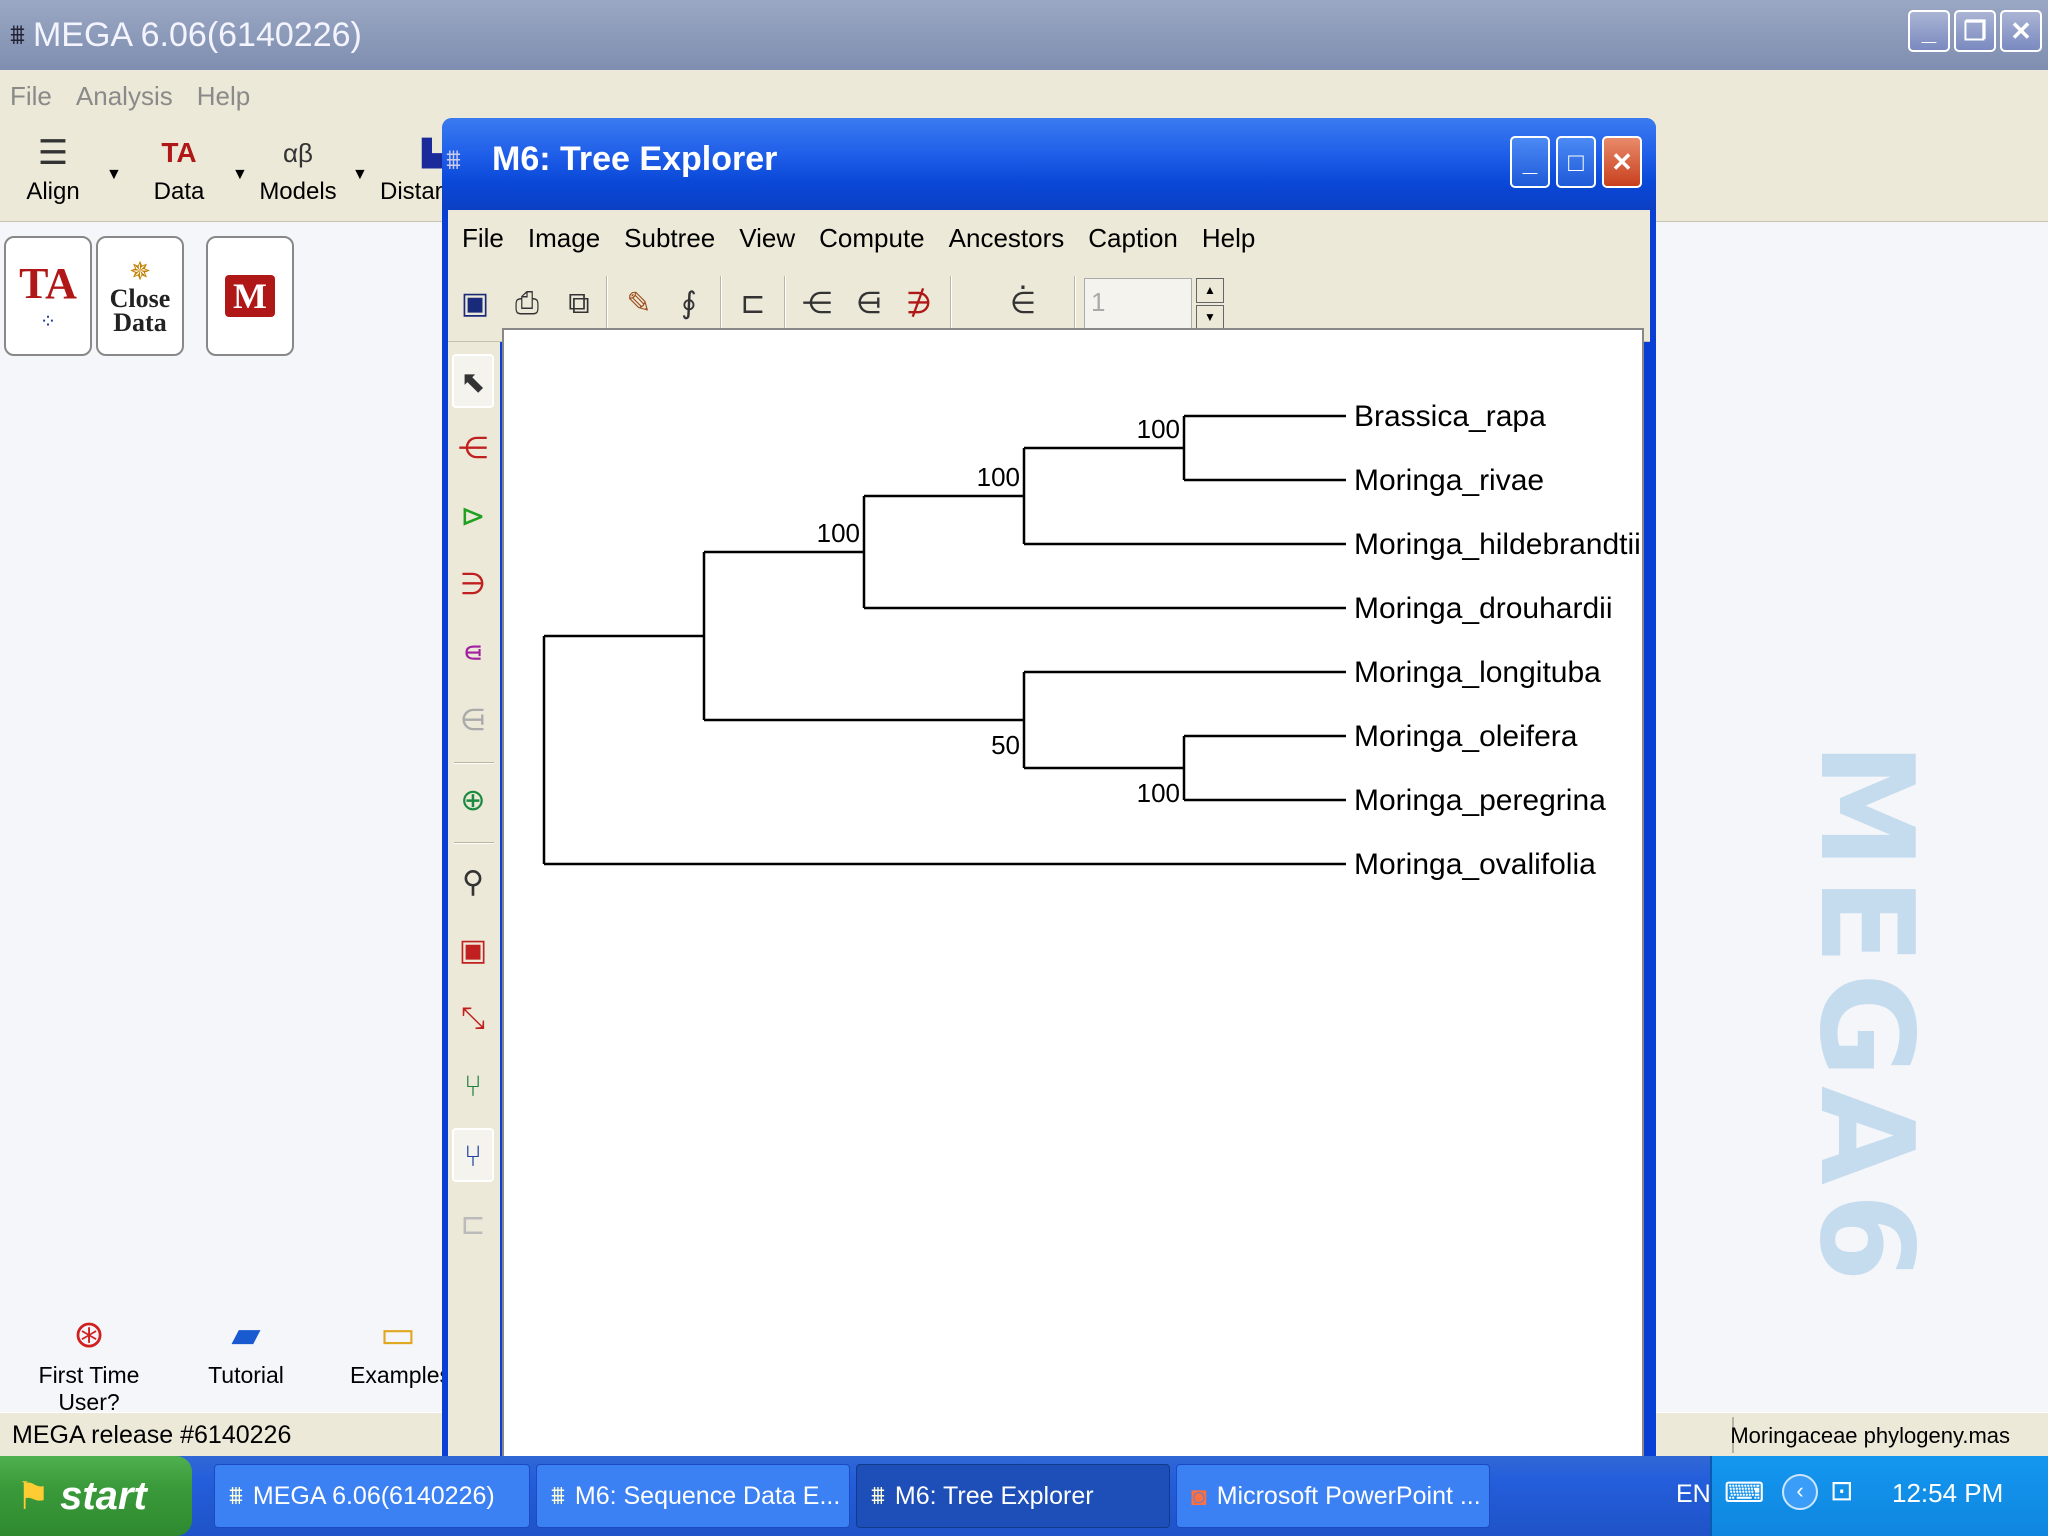 The image size is (2048, 1536). Describe the element at coordinates (89, 1364) in the screenshot. I see `first-time-user-link: ⊛ First Time User?` at that location.